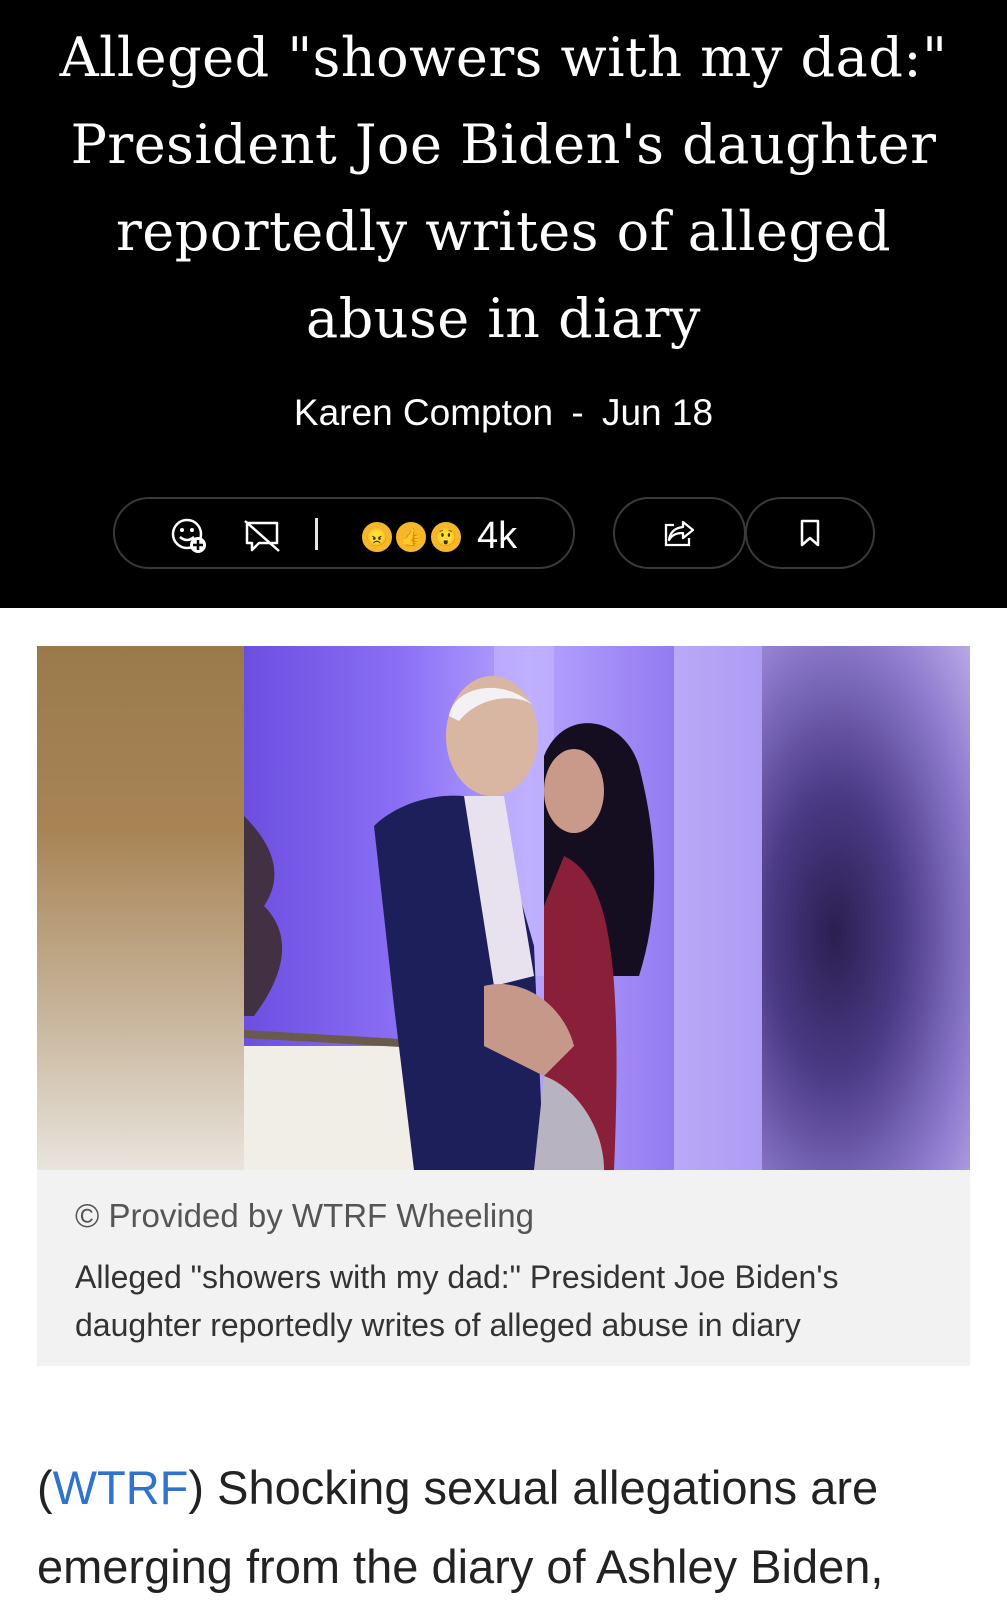 The width and height of the screenshot is (1007, 1606). Describe the element at coordinates (140, 908) in the screenshot. I see `image-blur-left` at that location.